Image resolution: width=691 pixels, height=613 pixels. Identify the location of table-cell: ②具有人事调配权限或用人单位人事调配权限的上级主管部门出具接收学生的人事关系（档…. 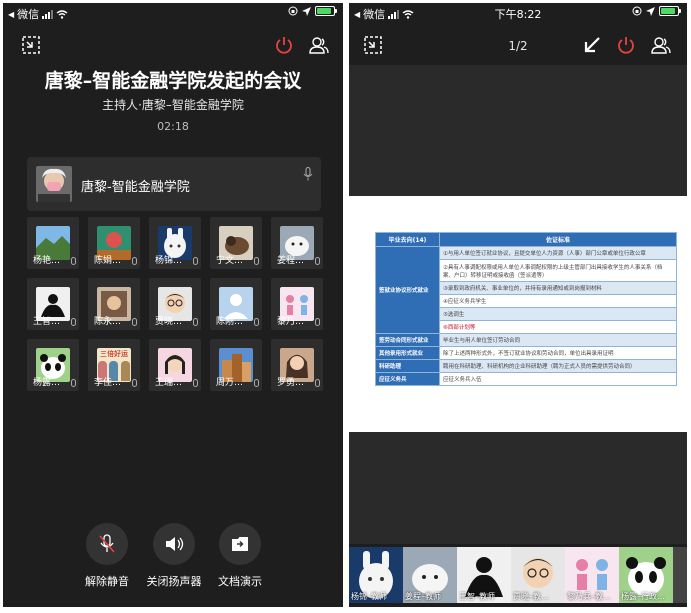
(558, 270).